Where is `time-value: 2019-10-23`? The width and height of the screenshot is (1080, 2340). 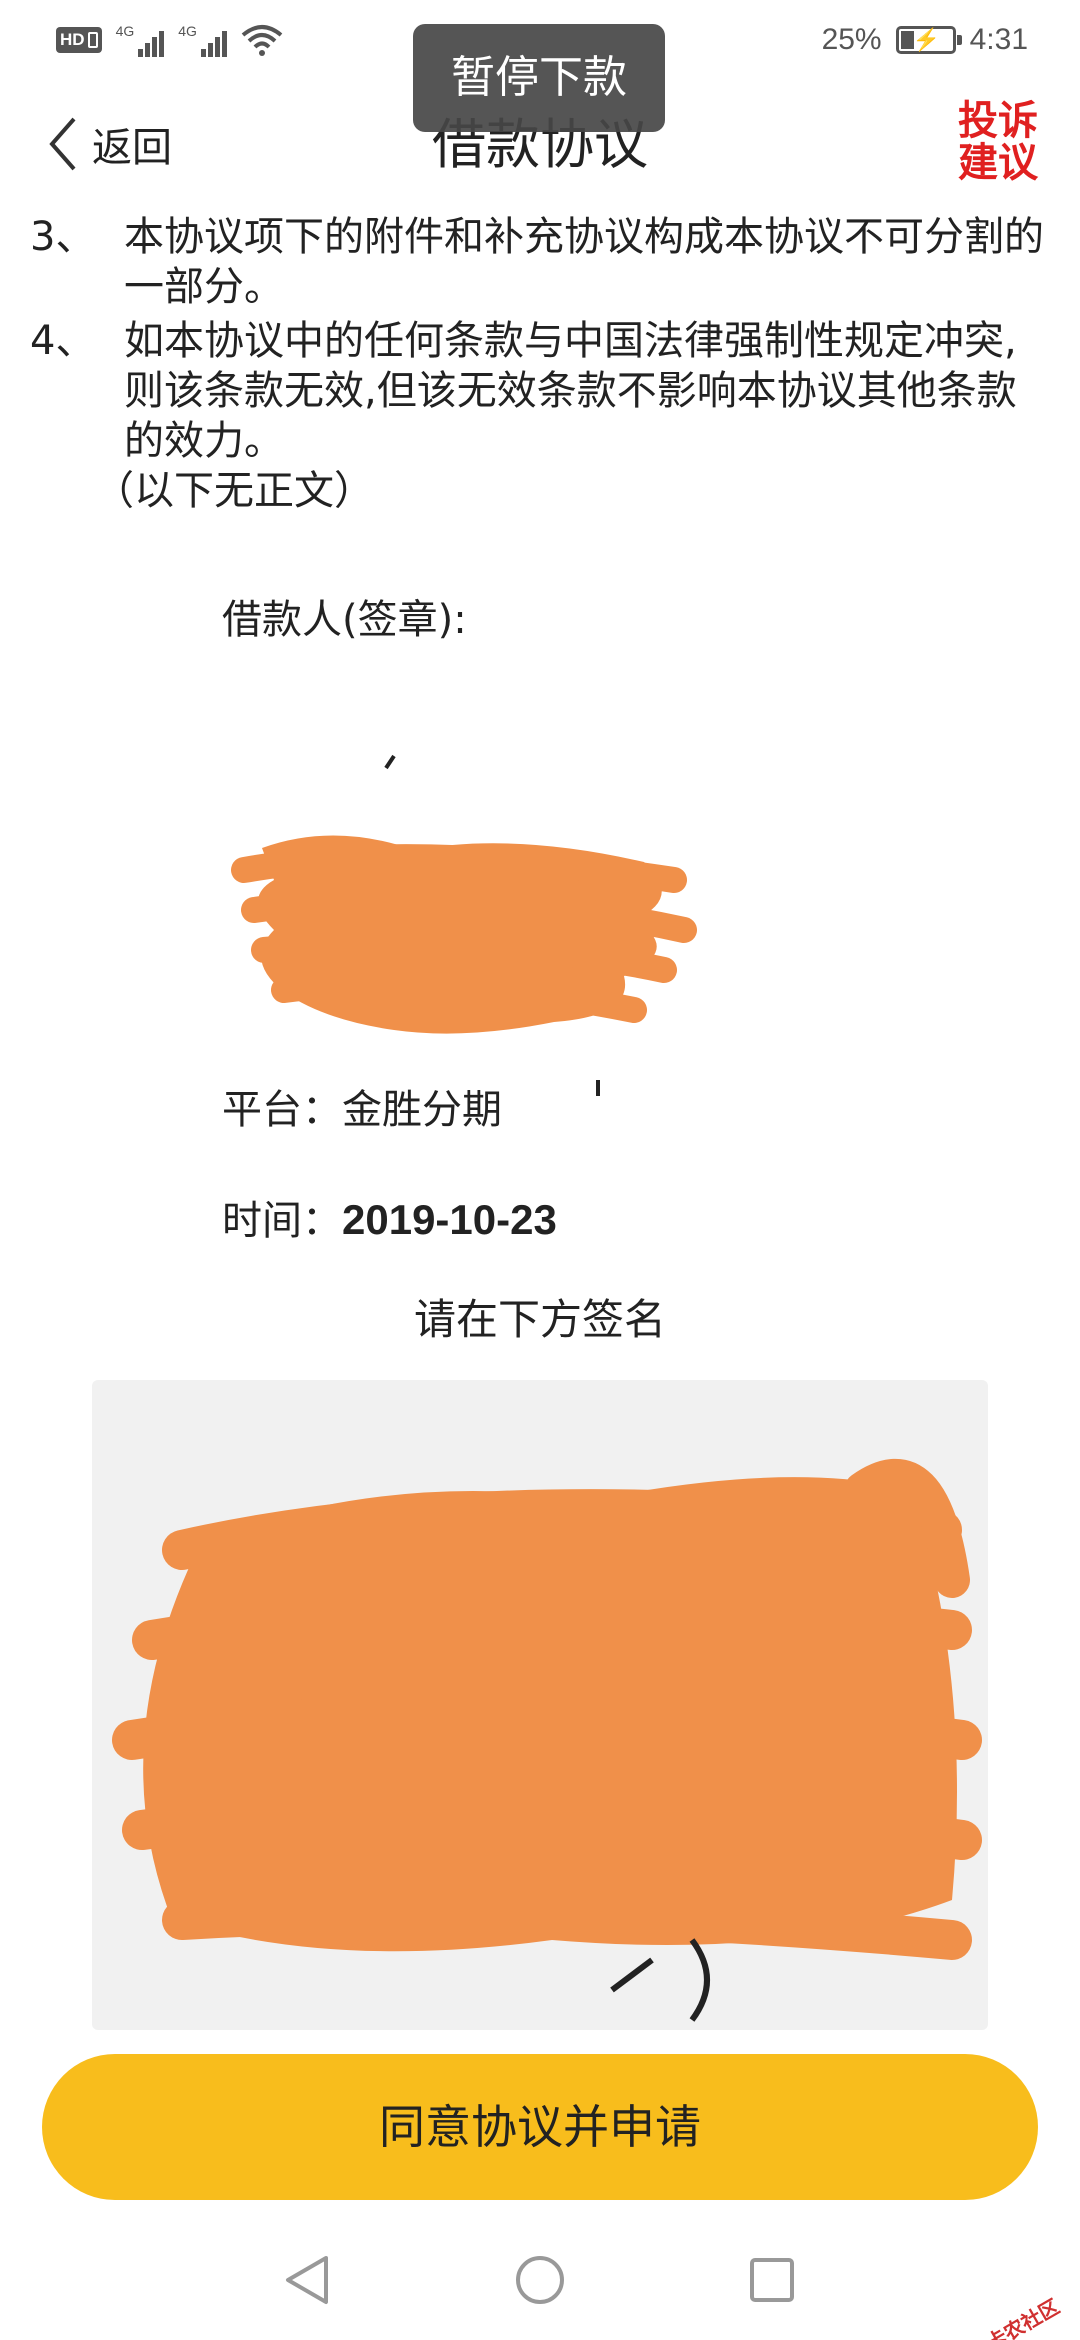 time-value: 2019-10-23 is located at coordinates (449, 1219).